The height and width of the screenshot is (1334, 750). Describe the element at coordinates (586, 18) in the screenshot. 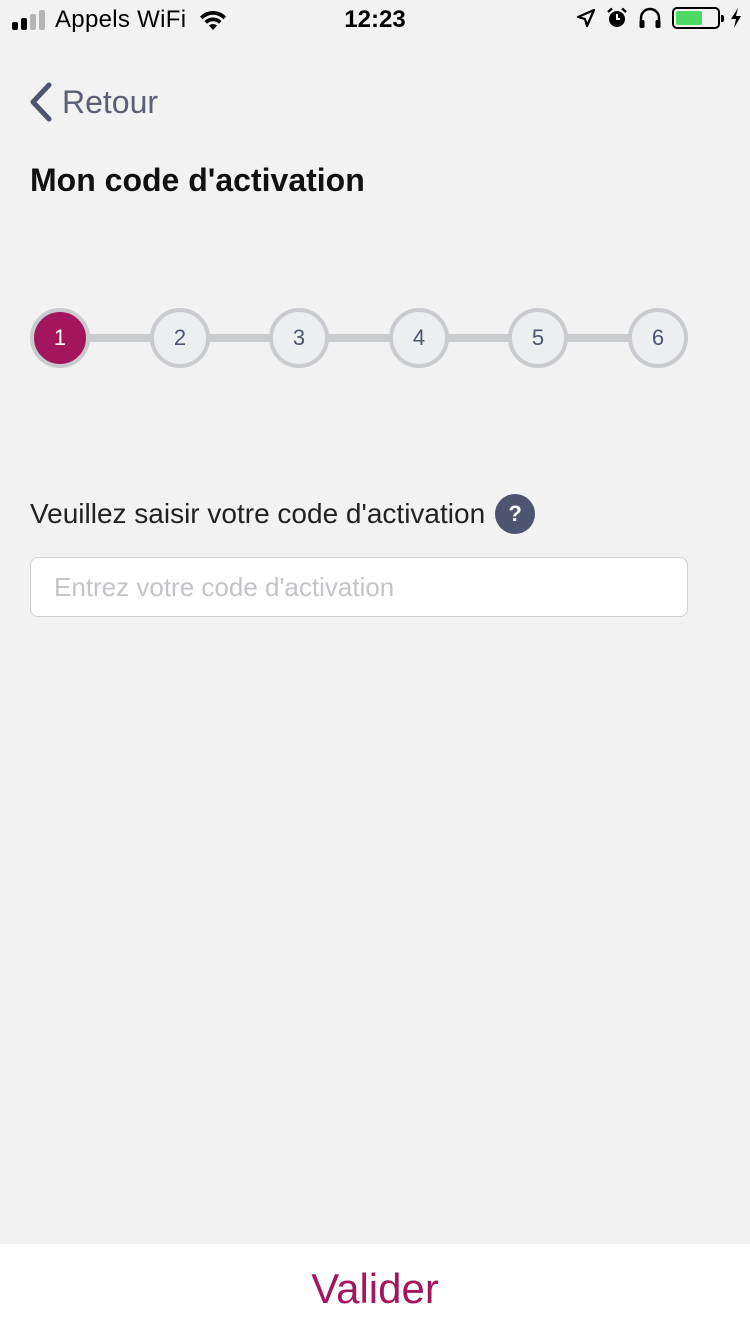

I see `location-icon` at that location.